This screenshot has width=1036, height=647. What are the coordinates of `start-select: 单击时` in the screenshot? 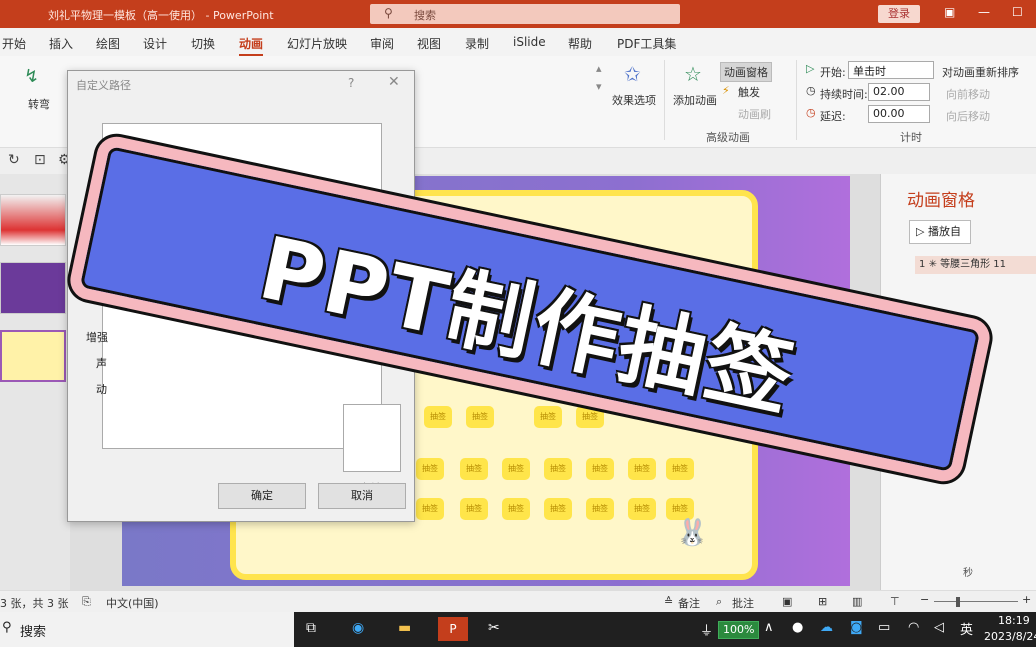 It's located at (891, 70).